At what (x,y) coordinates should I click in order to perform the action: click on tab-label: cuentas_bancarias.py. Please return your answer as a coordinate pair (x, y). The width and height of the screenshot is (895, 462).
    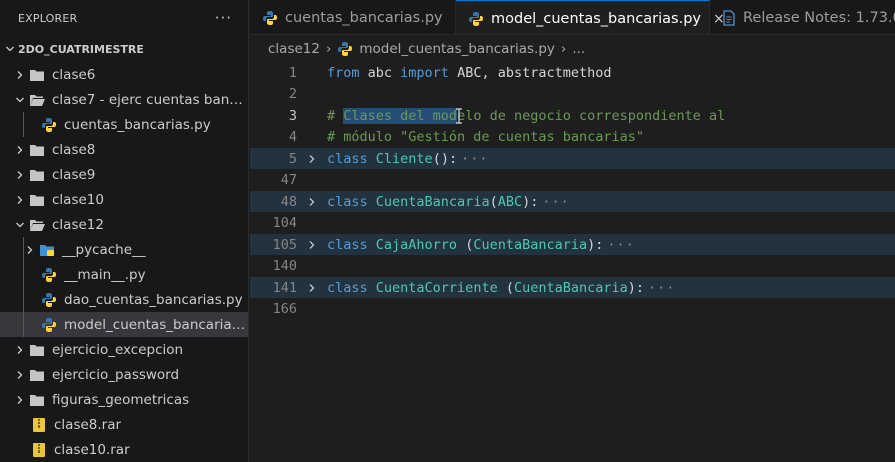
    Looking at the image, I should click on (364, 17).